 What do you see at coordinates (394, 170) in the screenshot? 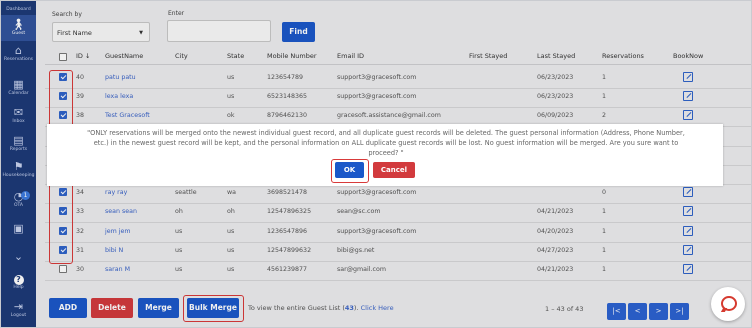
I see `cancel-button: Cancel` at bounding box center [394, 170].